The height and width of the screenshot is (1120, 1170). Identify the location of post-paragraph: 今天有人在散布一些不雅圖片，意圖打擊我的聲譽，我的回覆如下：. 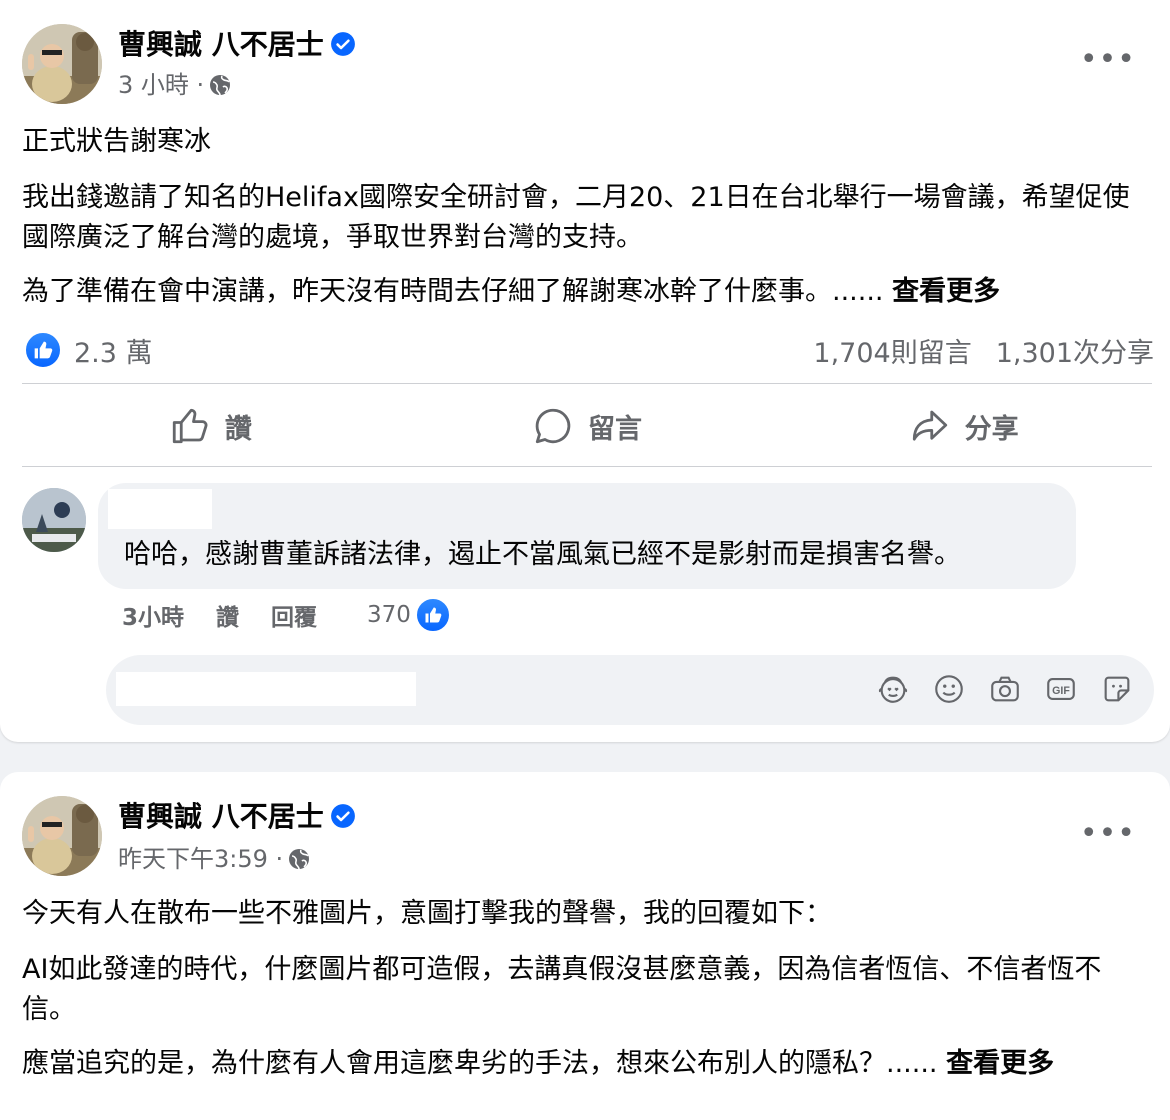
(427, 913).